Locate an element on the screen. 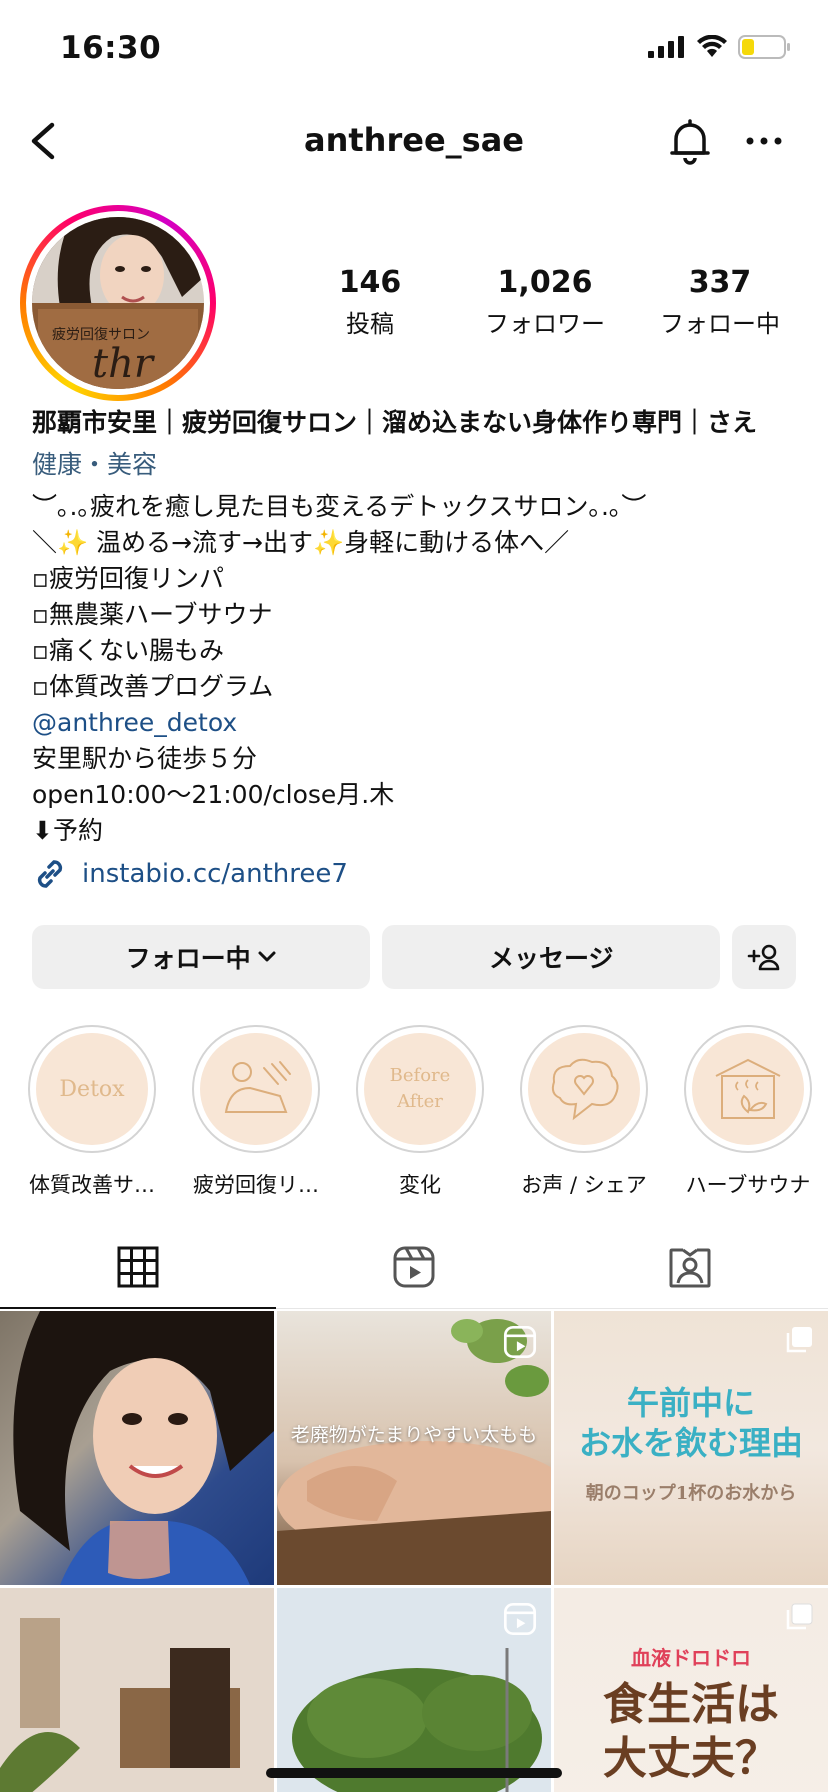 This screenshot has width=828, height=1792. post-caption-overlay: 老廃物がたまりやすい太もも is located at coordinates (414, 1435).